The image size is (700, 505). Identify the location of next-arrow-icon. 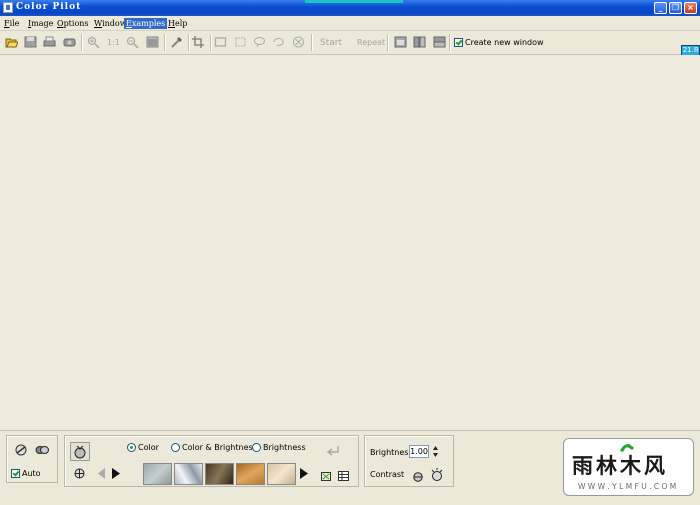
(304, 473).